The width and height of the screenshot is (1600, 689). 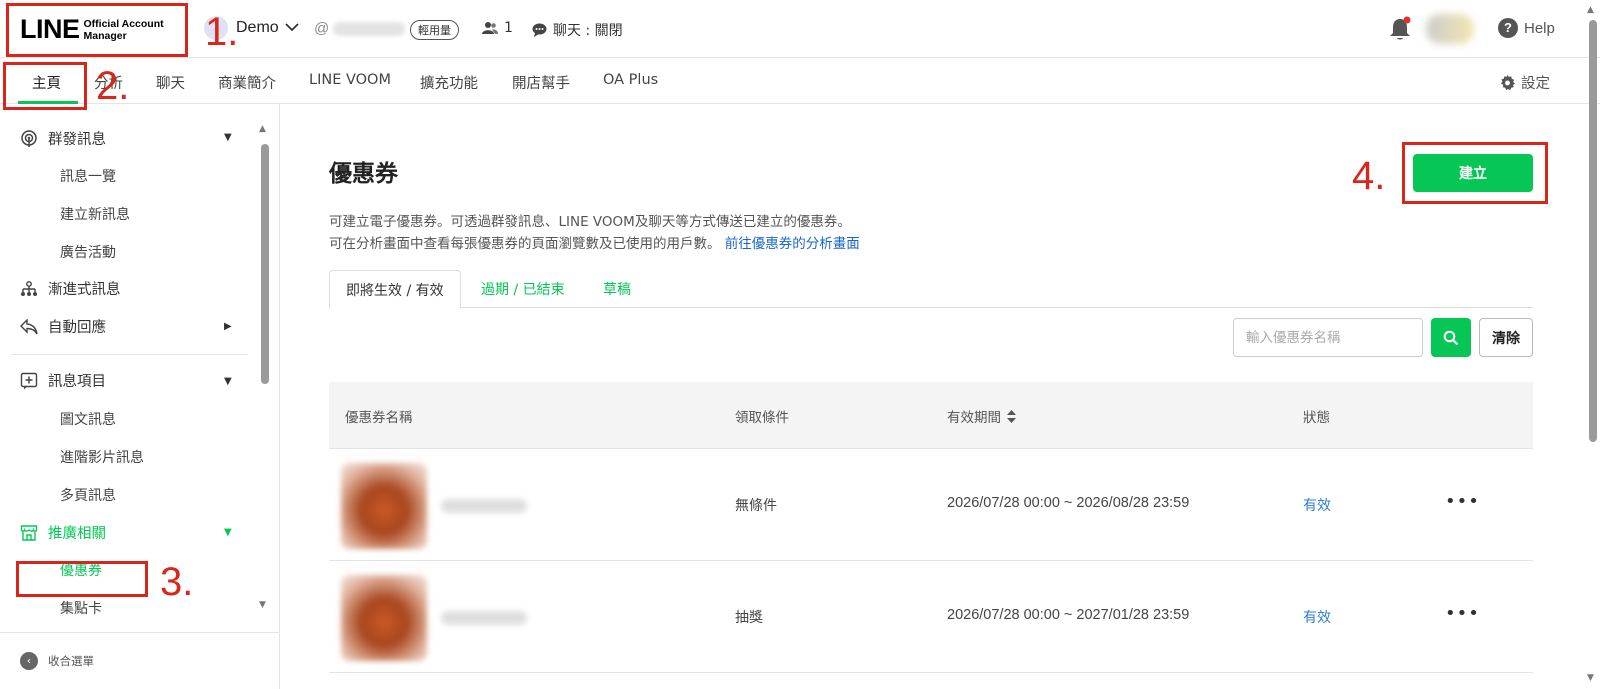 I want to click on sidebar-divider, so click(x=130, y=354).